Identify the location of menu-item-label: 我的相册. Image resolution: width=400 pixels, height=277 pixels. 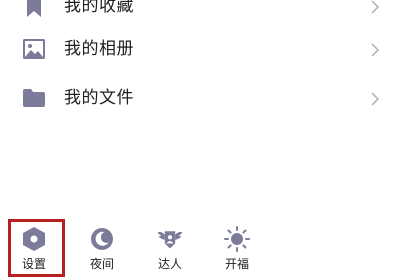
(99, 49).